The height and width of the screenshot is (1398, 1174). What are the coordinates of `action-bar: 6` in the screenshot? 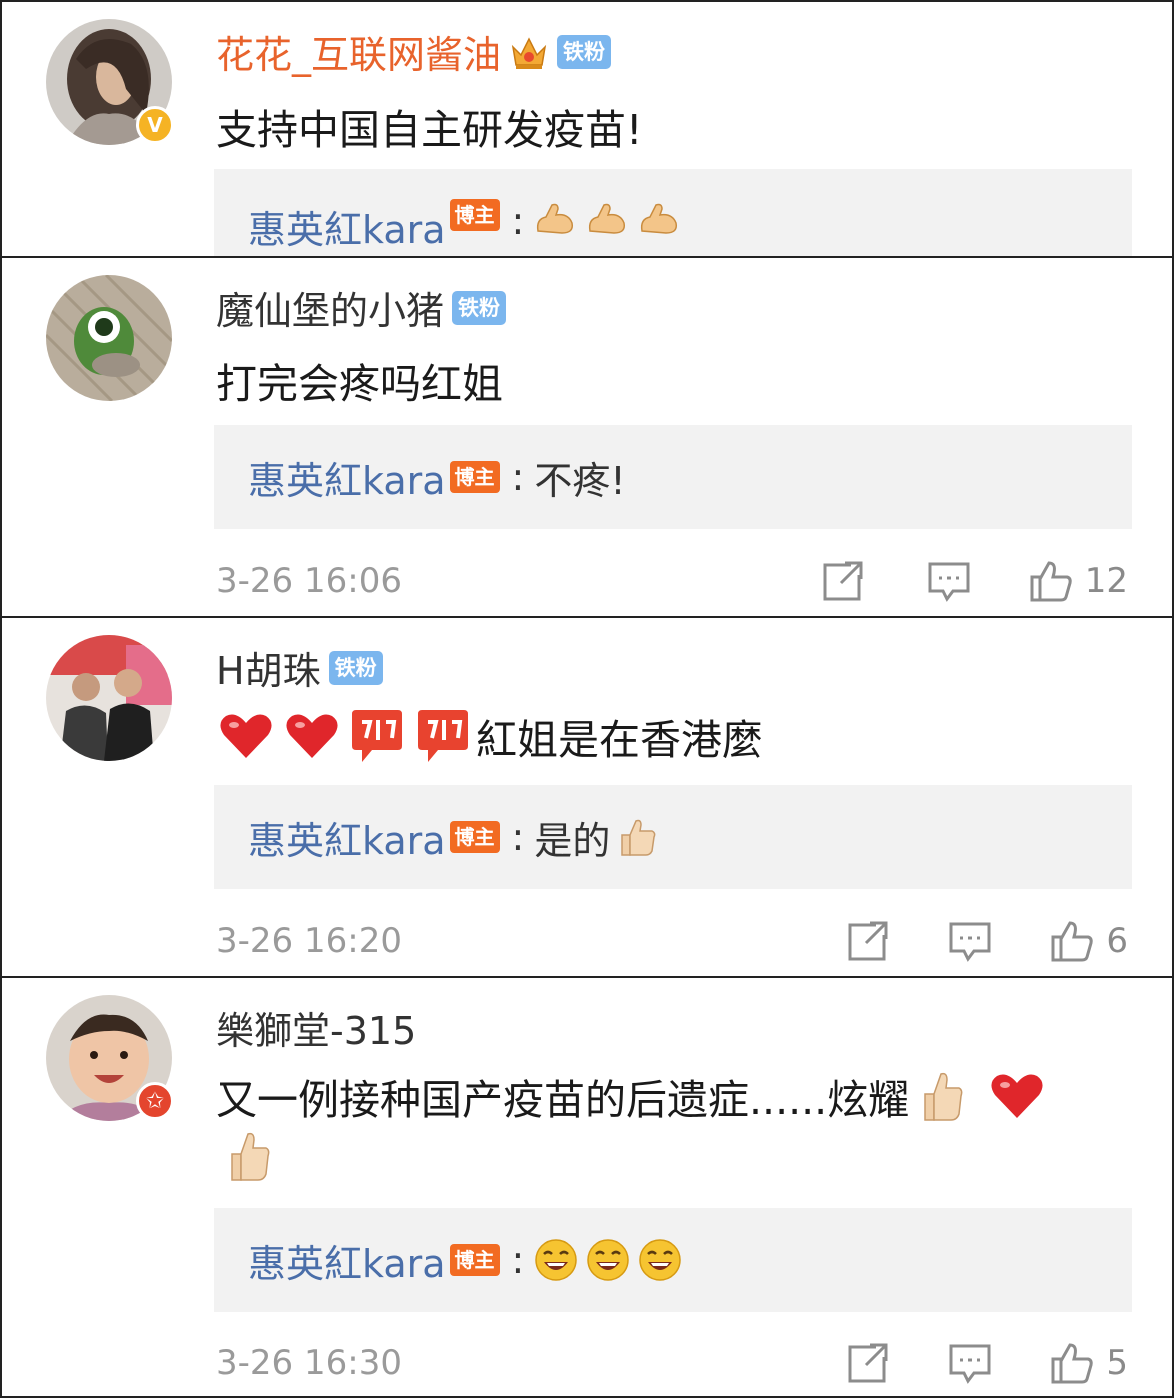 It's located at (987, 941).